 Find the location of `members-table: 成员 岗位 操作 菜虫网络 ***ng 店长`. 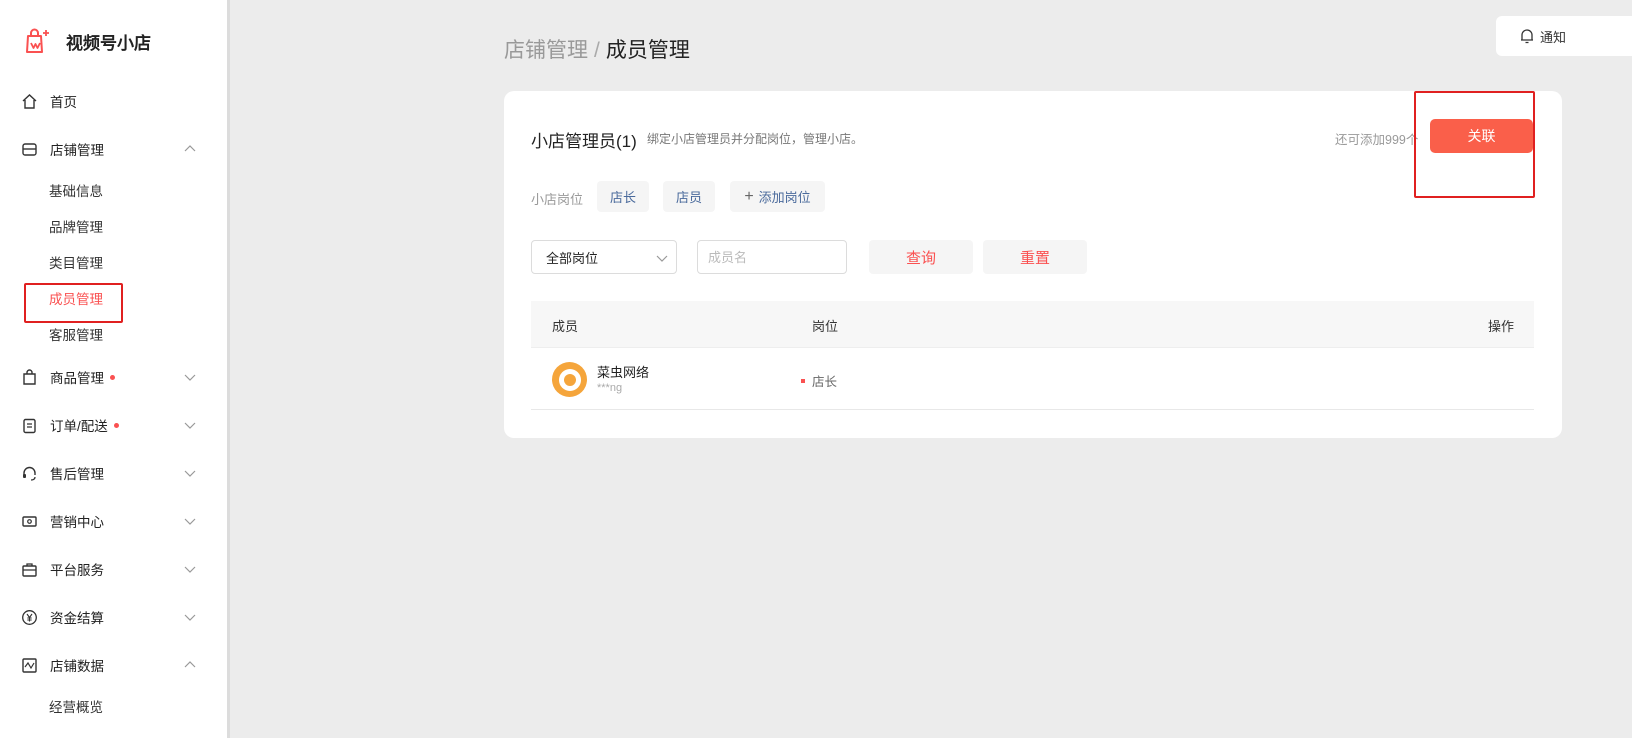

members-table: 成员 岗位 操作 菜虫网络 ***ng 店长 is located at coordinates (1032, 355).